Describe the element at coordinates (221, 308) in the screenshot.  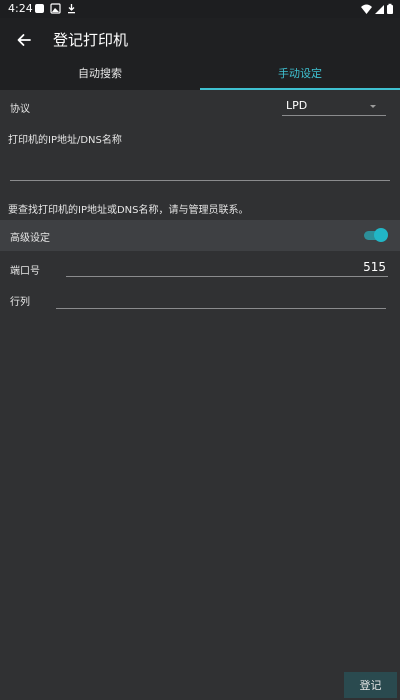
I see `queue-underline` at that location.